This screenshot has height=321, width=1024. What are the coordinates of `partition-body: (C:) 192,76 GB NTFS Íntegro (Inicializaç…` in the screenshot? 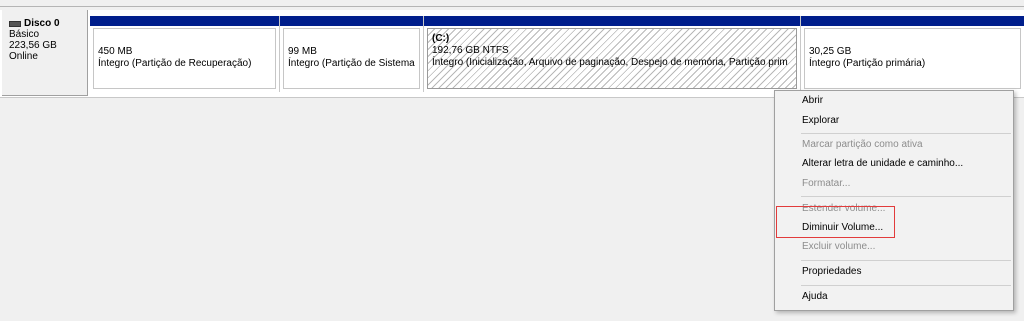 It's located at (612, 58).